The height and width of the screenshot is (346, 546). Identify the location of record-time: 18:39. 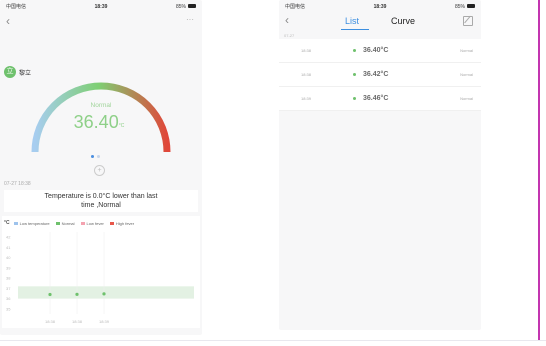
(306, 98).